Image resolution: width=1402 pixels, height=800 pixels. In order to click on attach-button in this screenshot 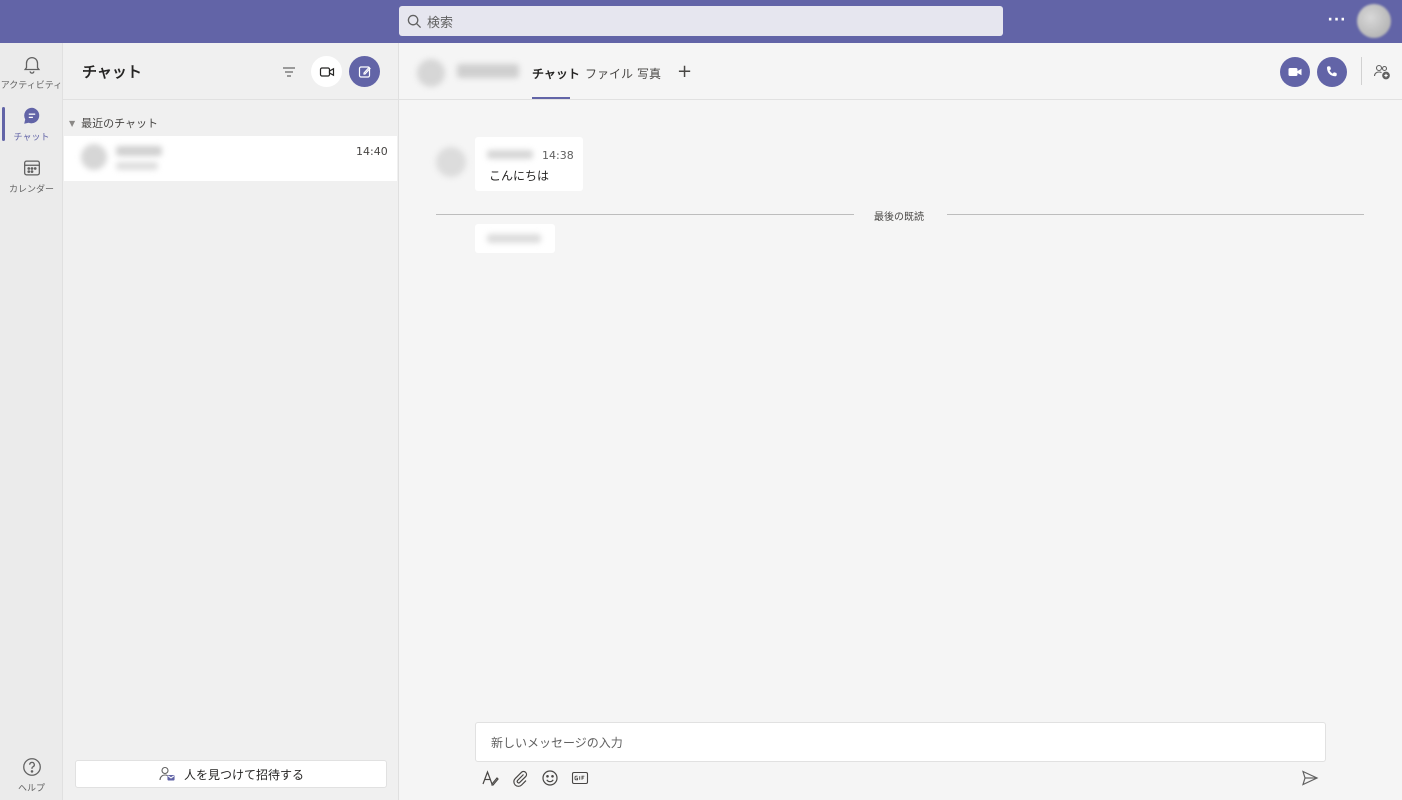, I will do `click(520, 778)`.